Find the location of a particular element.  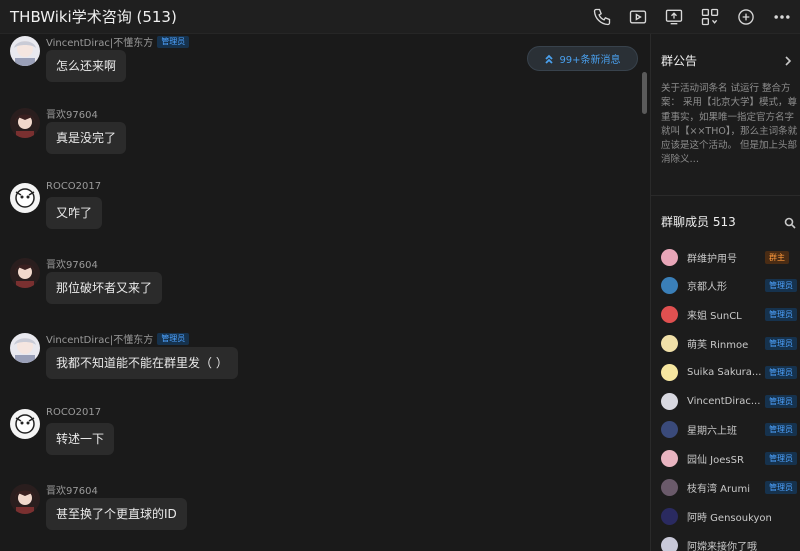

member-item: 枝有湾 Arumi 管理员 is located at coordinates (730, 487).